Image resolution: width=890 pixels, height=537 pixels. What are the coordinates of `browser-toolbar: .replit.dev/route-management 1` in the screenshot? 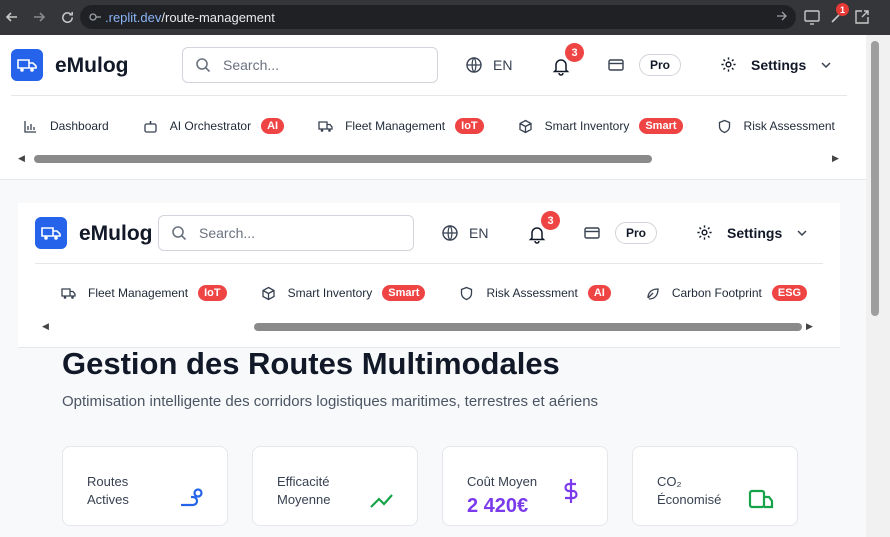 It's located at (445, 17).